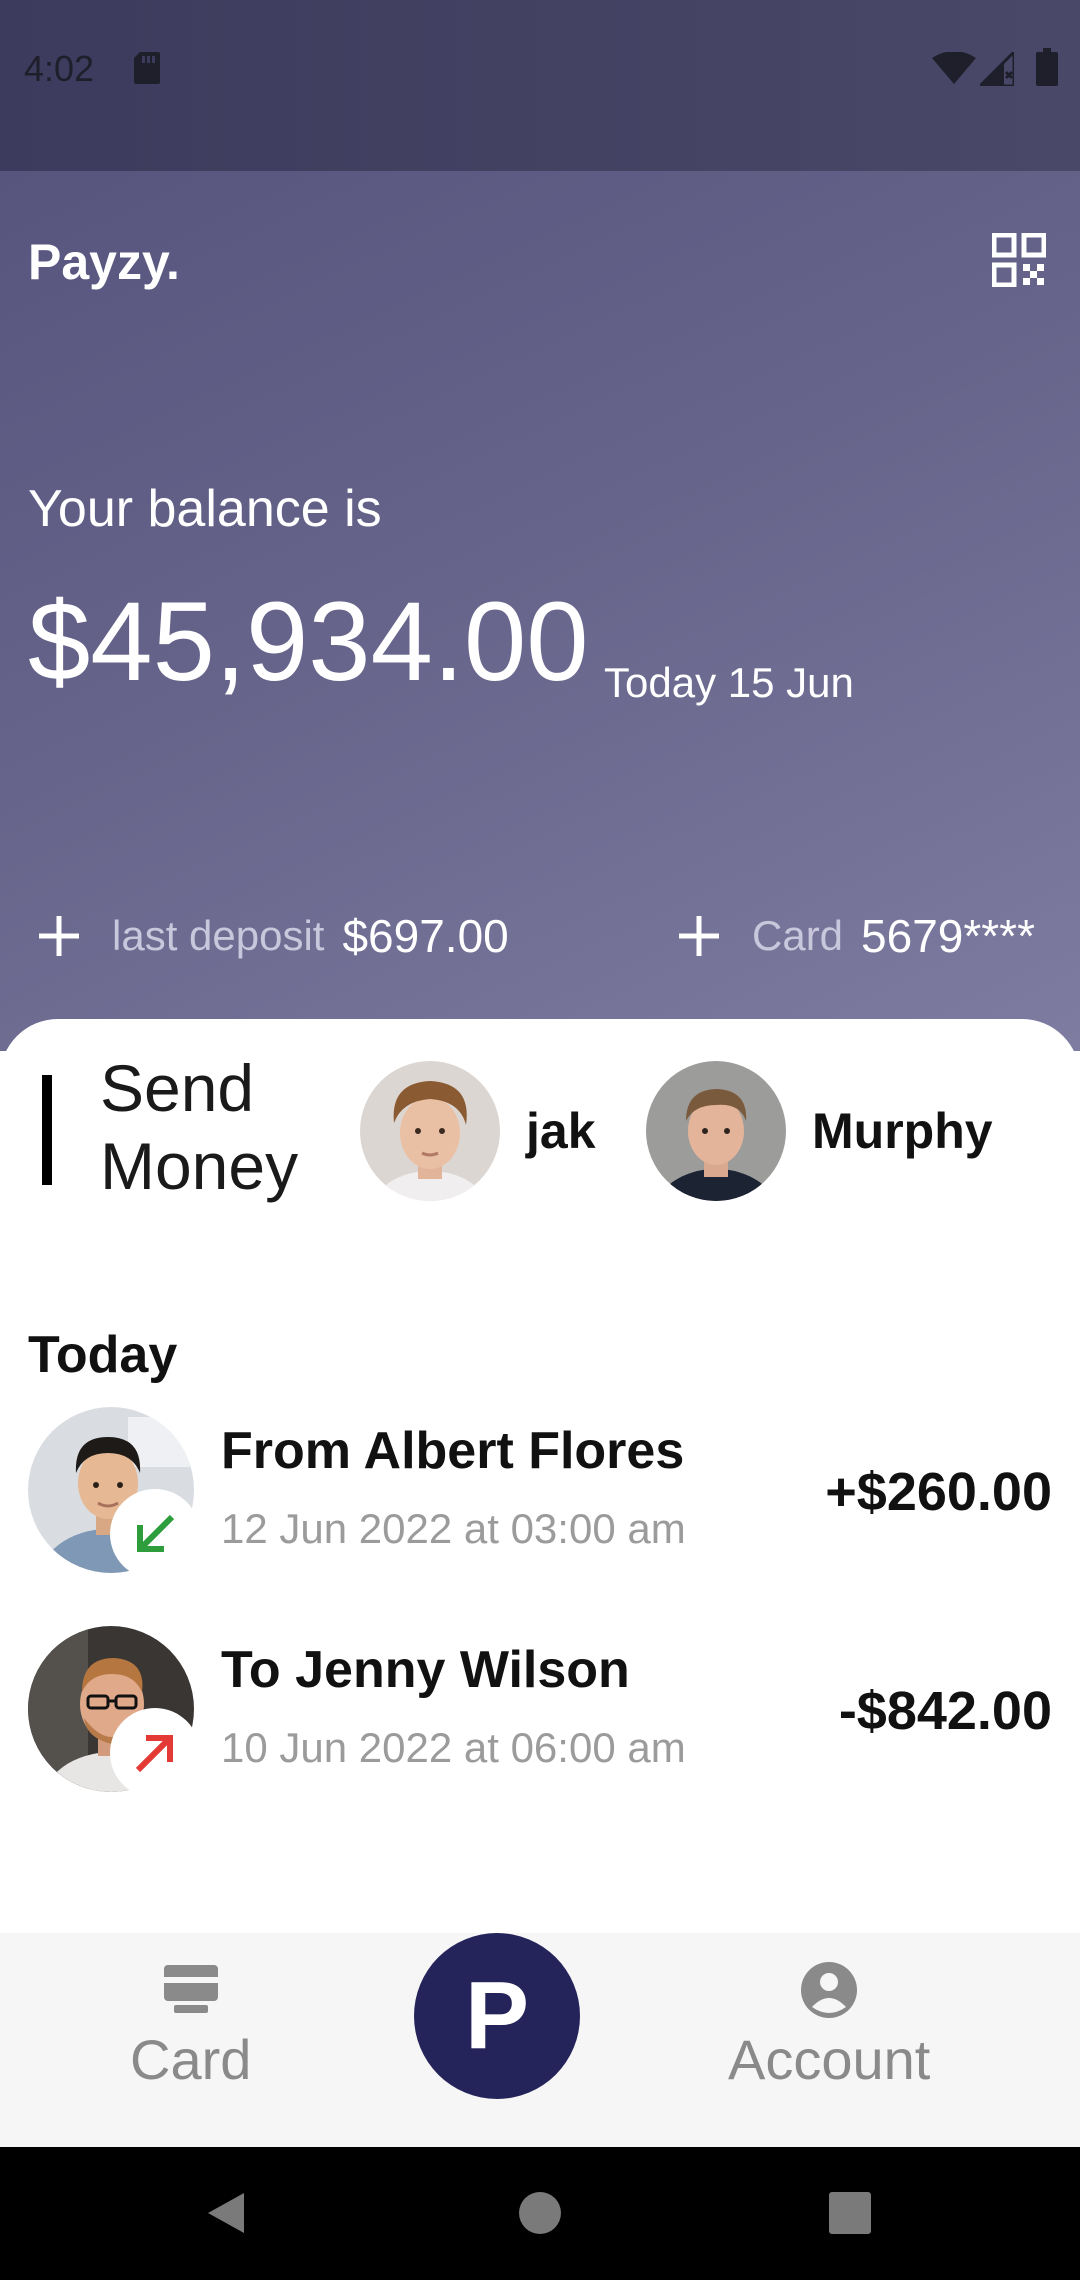  What do you see at coordinates (850, 2213) in the screenshot?
I see `recents-icon` at bounding box center [850, 2213].